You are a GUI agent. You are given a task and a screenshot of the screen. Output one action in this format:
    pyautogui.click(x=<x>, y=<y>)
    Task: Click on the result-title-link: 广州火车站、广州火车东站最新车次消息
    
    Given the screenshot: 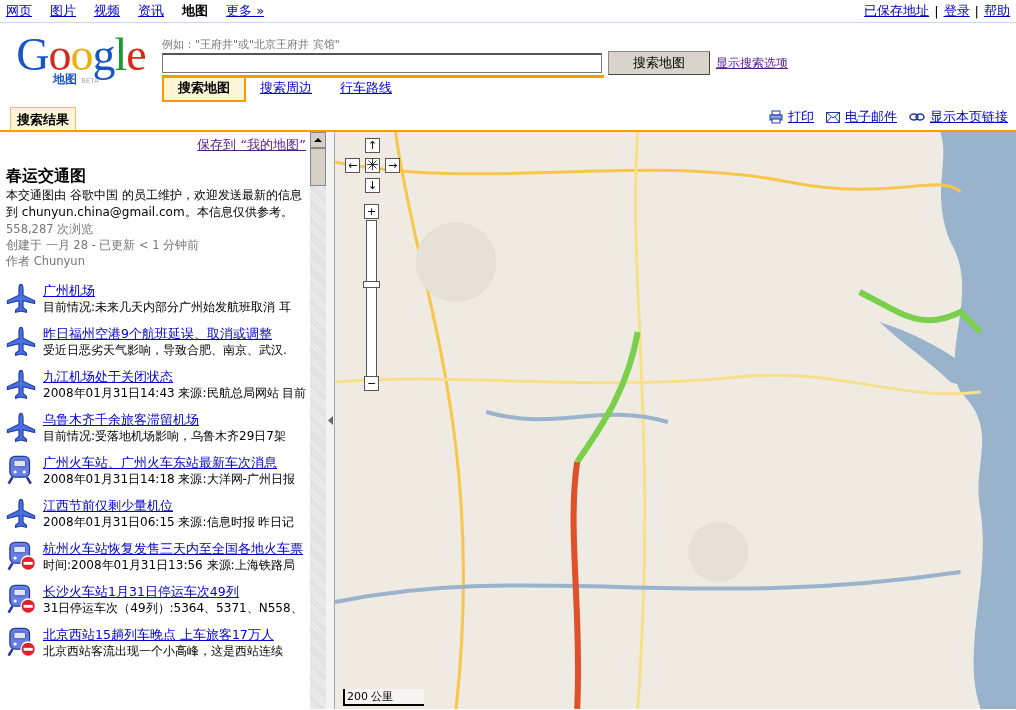 What is the action you would take?
    pyautogui.click(x=169, y=463)
    